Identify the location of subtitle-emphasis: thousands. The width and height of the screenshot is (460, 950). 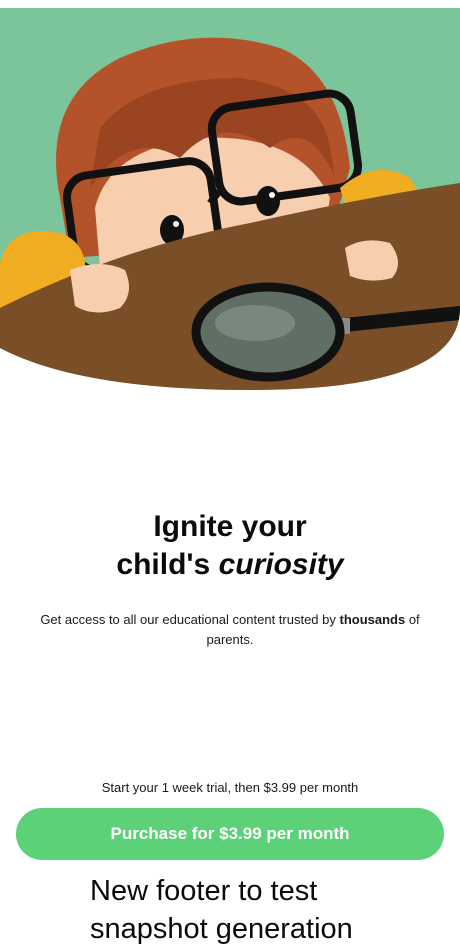
(372, 619).